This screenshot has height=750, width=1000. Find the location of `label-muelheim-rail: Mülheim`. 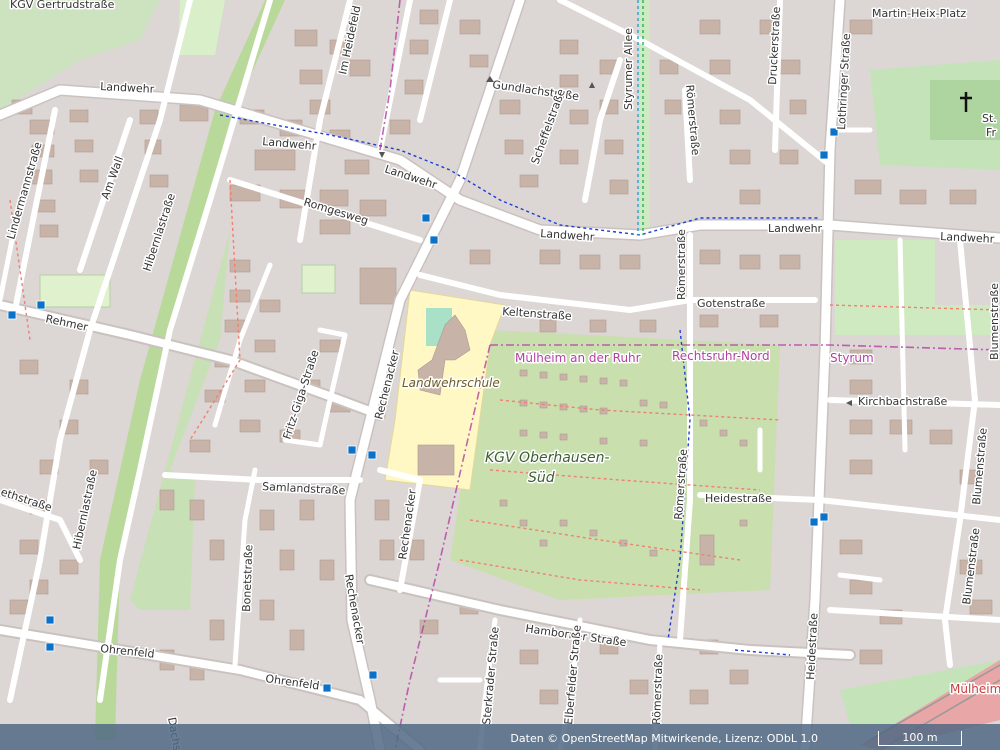

label-muelheim-rail: Mülheim is located at coordinates (975, 689).